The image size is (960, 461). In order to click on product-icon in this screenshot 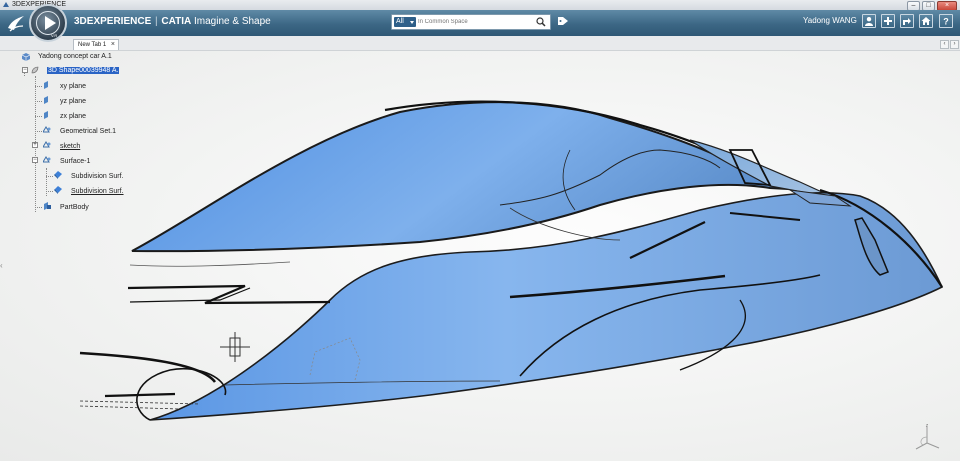, I will do `click(26, 57)`.